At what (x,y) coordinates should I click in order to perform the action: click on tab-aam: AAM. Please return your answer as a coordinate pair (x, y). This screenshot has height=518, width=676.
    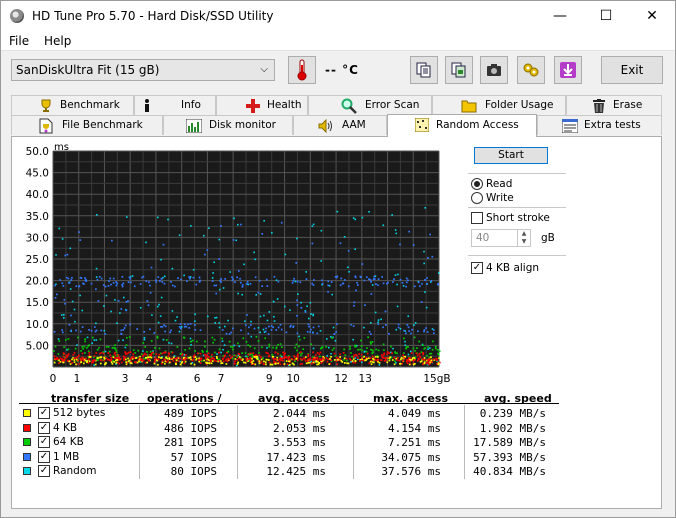
    Looking at the image, I should click on (340, 125).